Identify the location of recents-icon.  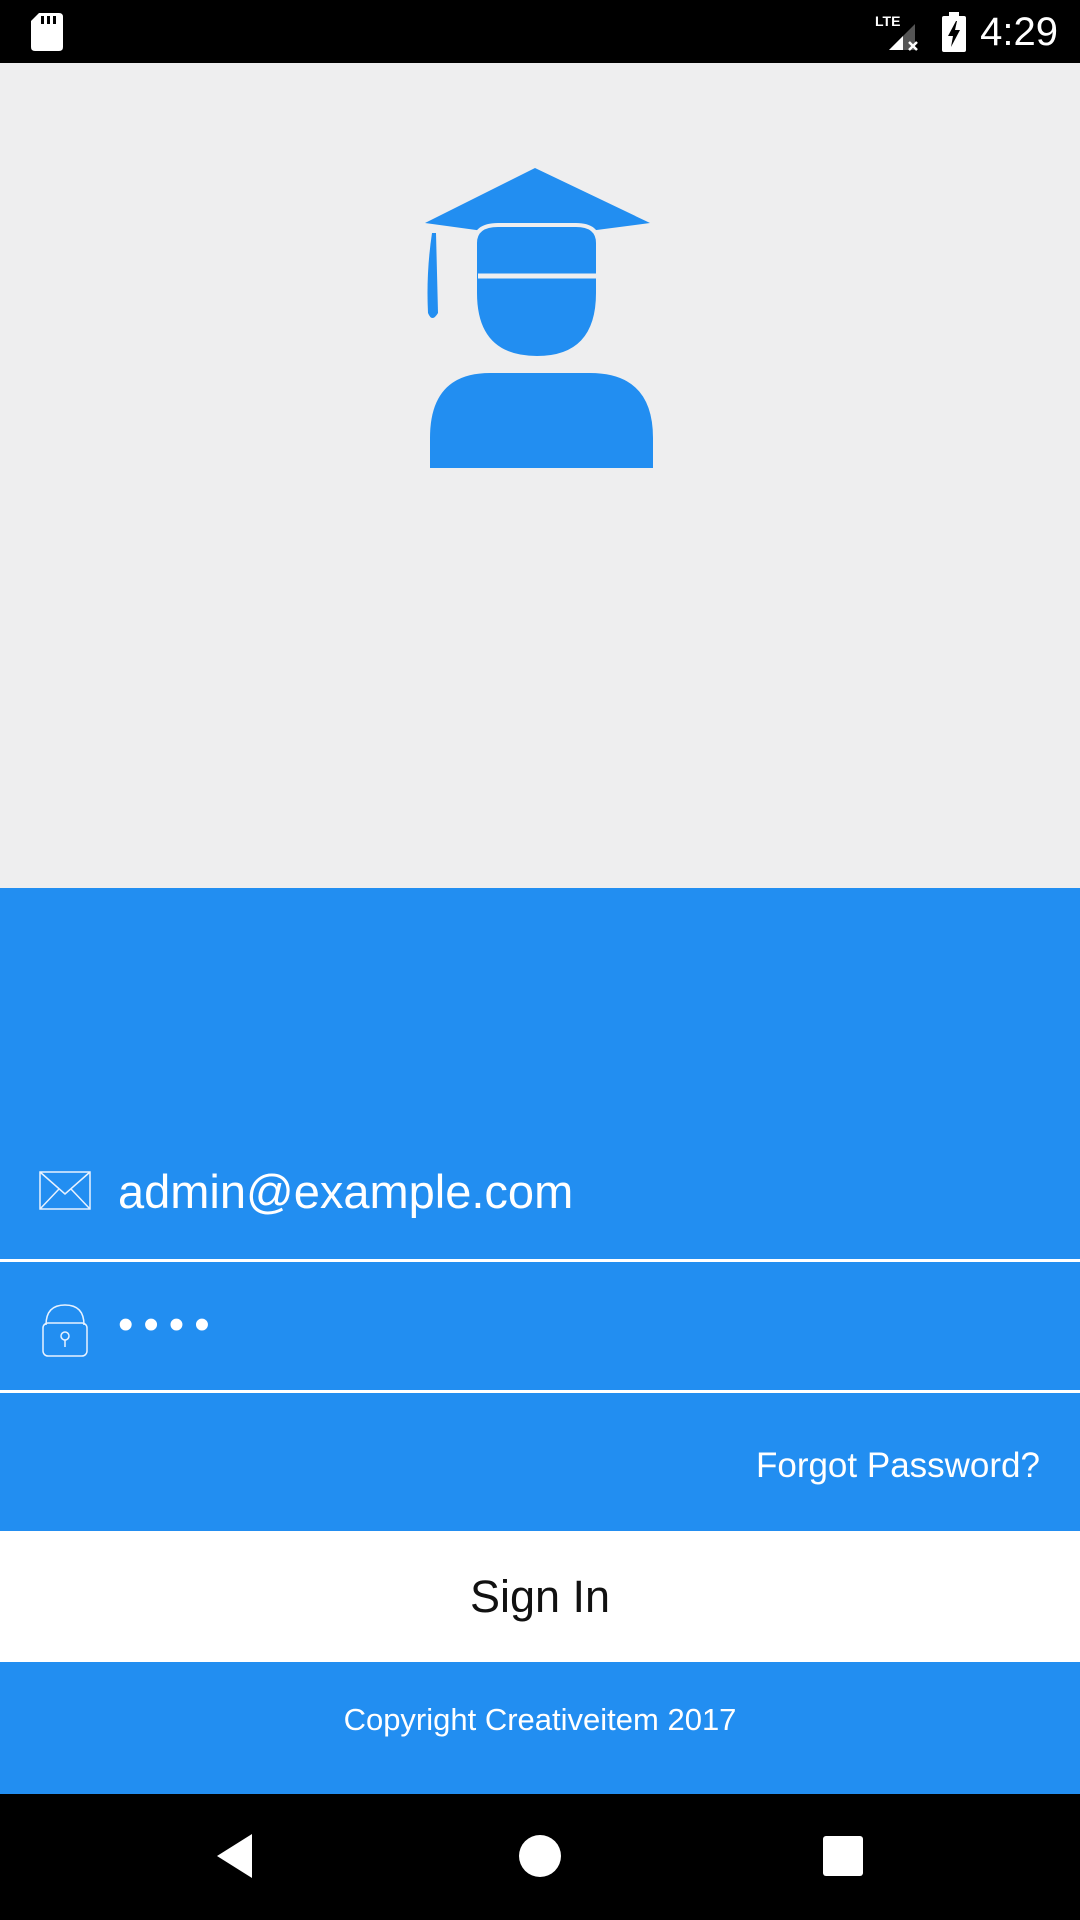
(843, 1856).